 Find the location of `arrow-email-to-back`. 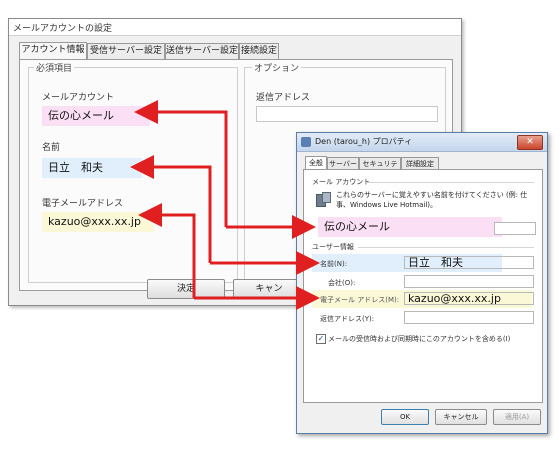

arrow-email-to-back is located at coordinates (167, 250).